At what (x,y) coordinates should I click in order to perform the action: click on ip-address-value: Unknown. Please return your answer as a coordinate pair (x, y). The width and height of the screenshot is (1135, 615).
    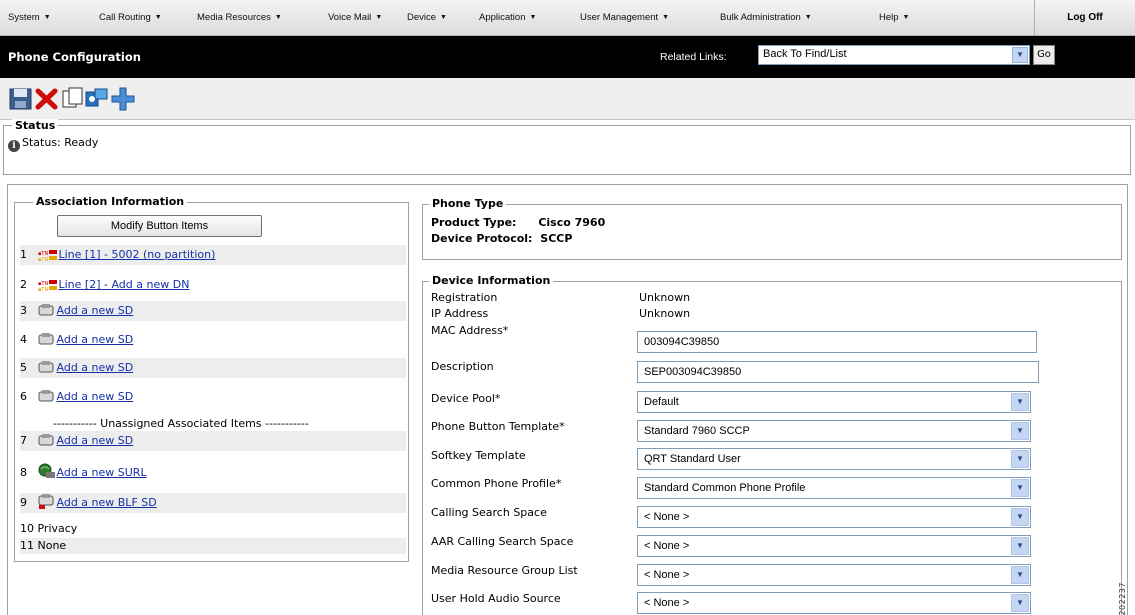
    Looking at the image, I should click on (665, 313).